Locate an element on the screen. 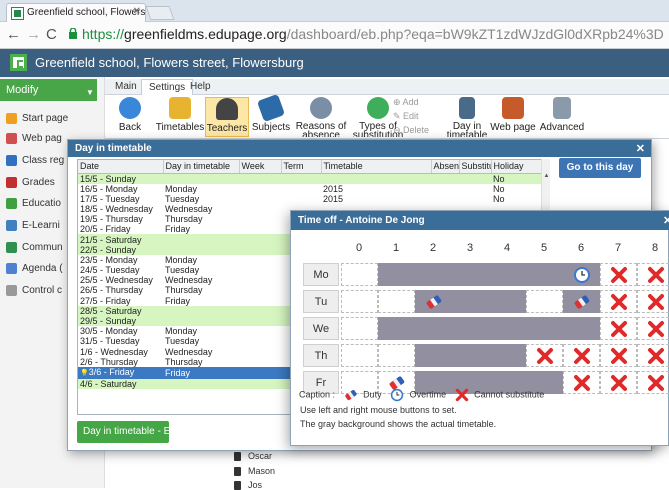 The width and height of the screenshot is (669, 490). add-button: ⊕ Add is located at coordinates (406, 102).